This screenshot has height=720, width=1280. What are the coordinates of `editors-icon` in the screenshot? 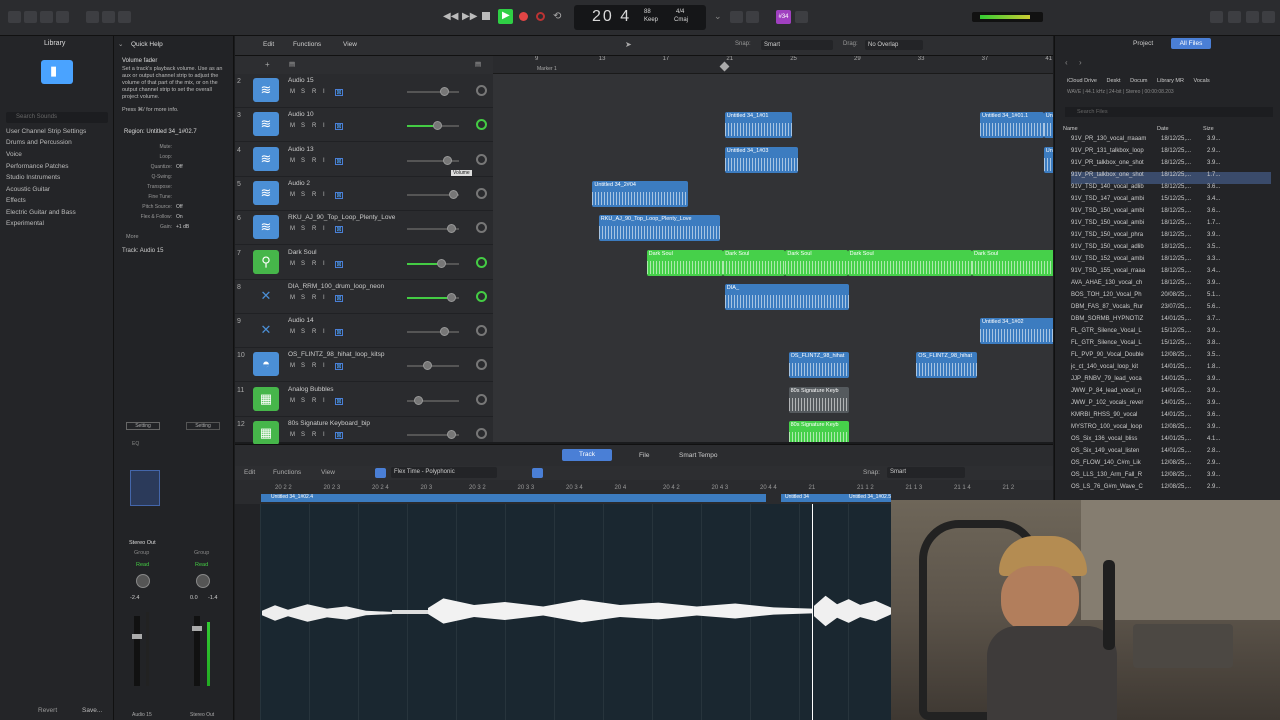 It's located at (124, 17).